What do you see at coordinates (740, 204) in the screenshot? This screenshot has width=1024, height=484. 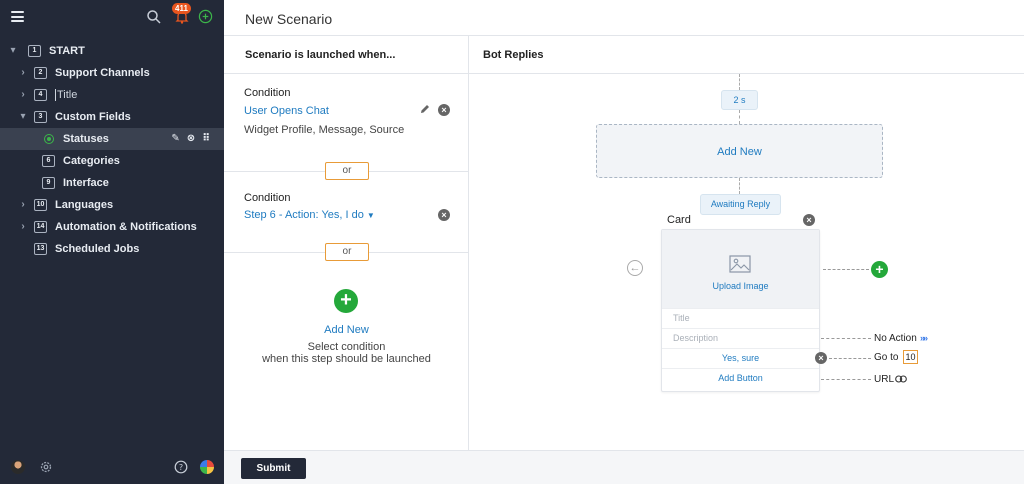 I see `awaiting-reply-chip: Awaiting Reply` at bounding box center [740, 204].